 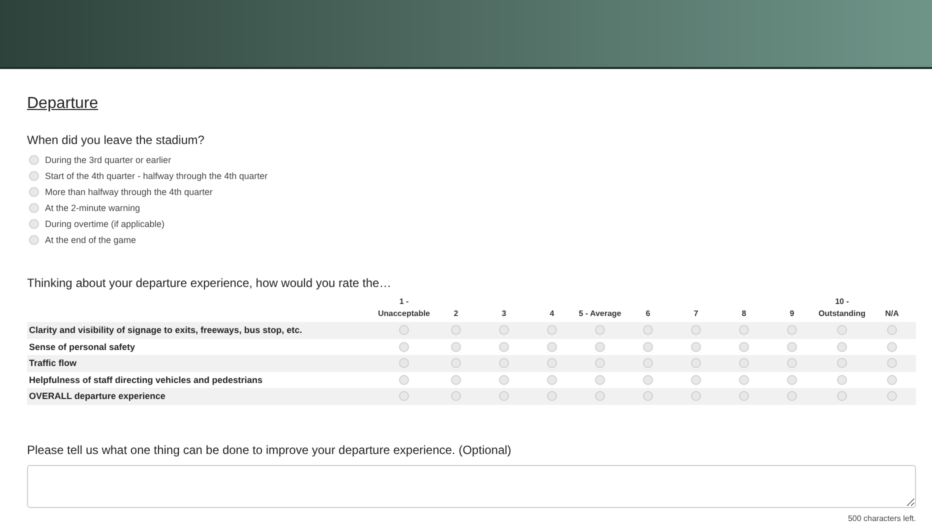 What do you see at coordinates (129, 192) in the screenshot?
I see `option-label: More than halfway through the 4th quarter` at bounding box center [129, 192].